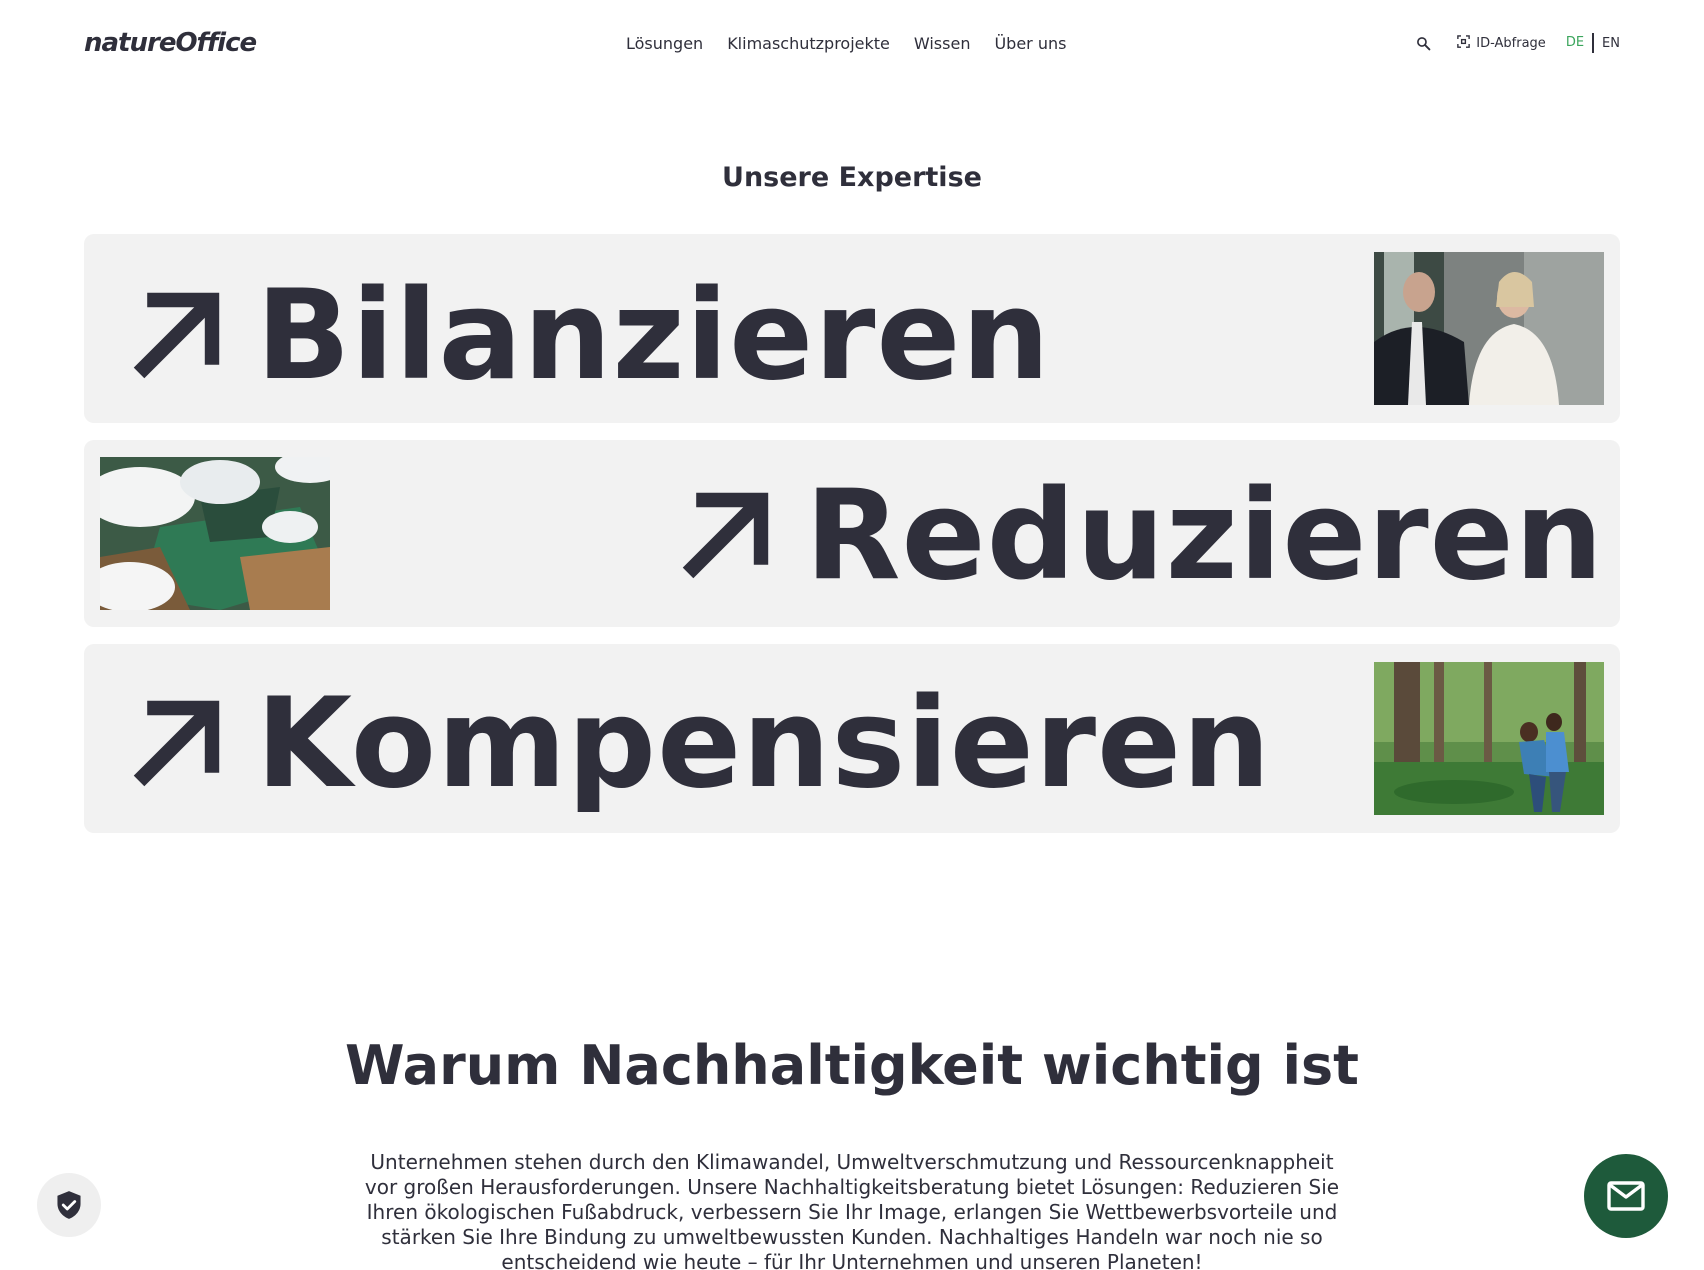  I want to click on card-heading: Bilanzieren, so click(589, 336).